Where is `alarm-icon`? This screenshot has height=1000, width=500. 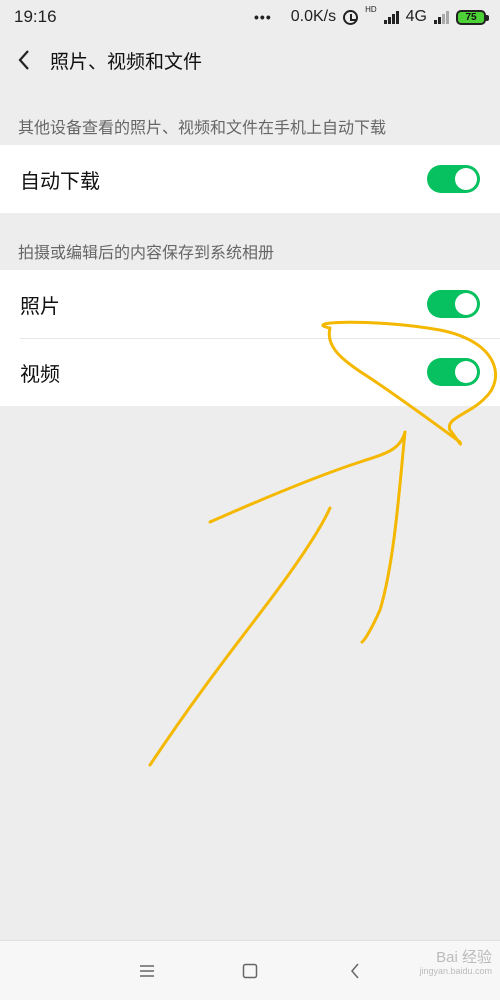
alarm-icon is located at coordinates (351, 17).